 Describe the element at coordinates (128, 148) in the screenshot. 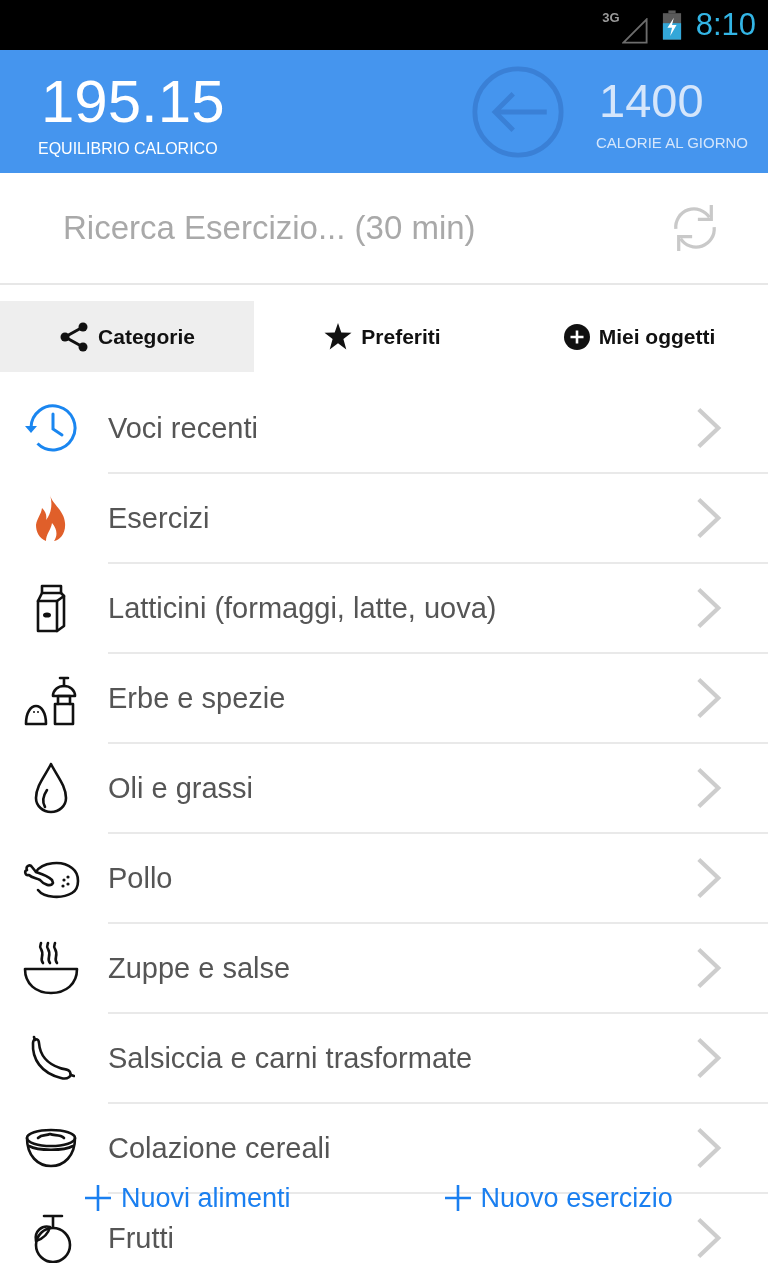

I see `calorie-balance-label: EQUILIBRIO CALORICO` at that location.